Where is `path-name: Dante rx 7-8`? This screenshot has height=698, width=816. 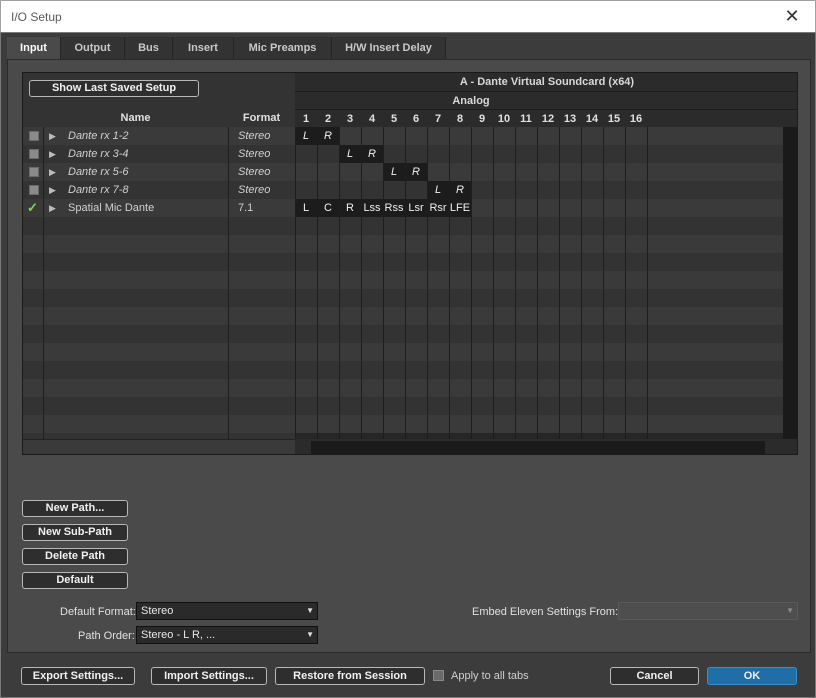 path-name: Dante rx 7-8 is located at coordinates (98, 190).